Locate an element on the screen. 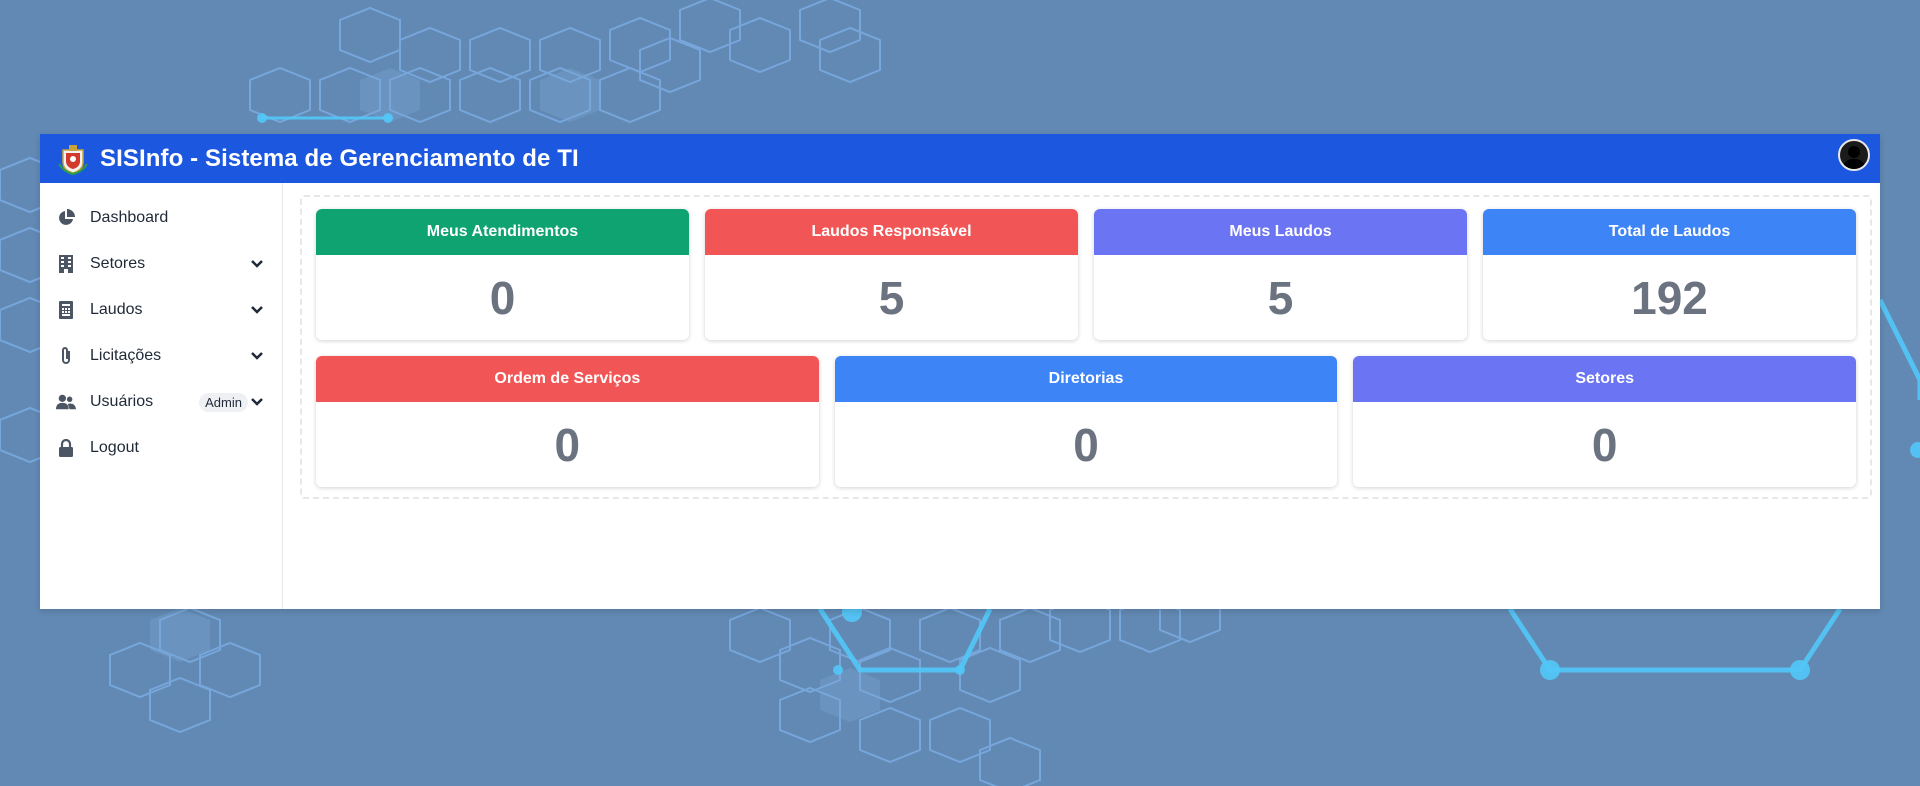  users-icon is located at coordinates (66, 402).